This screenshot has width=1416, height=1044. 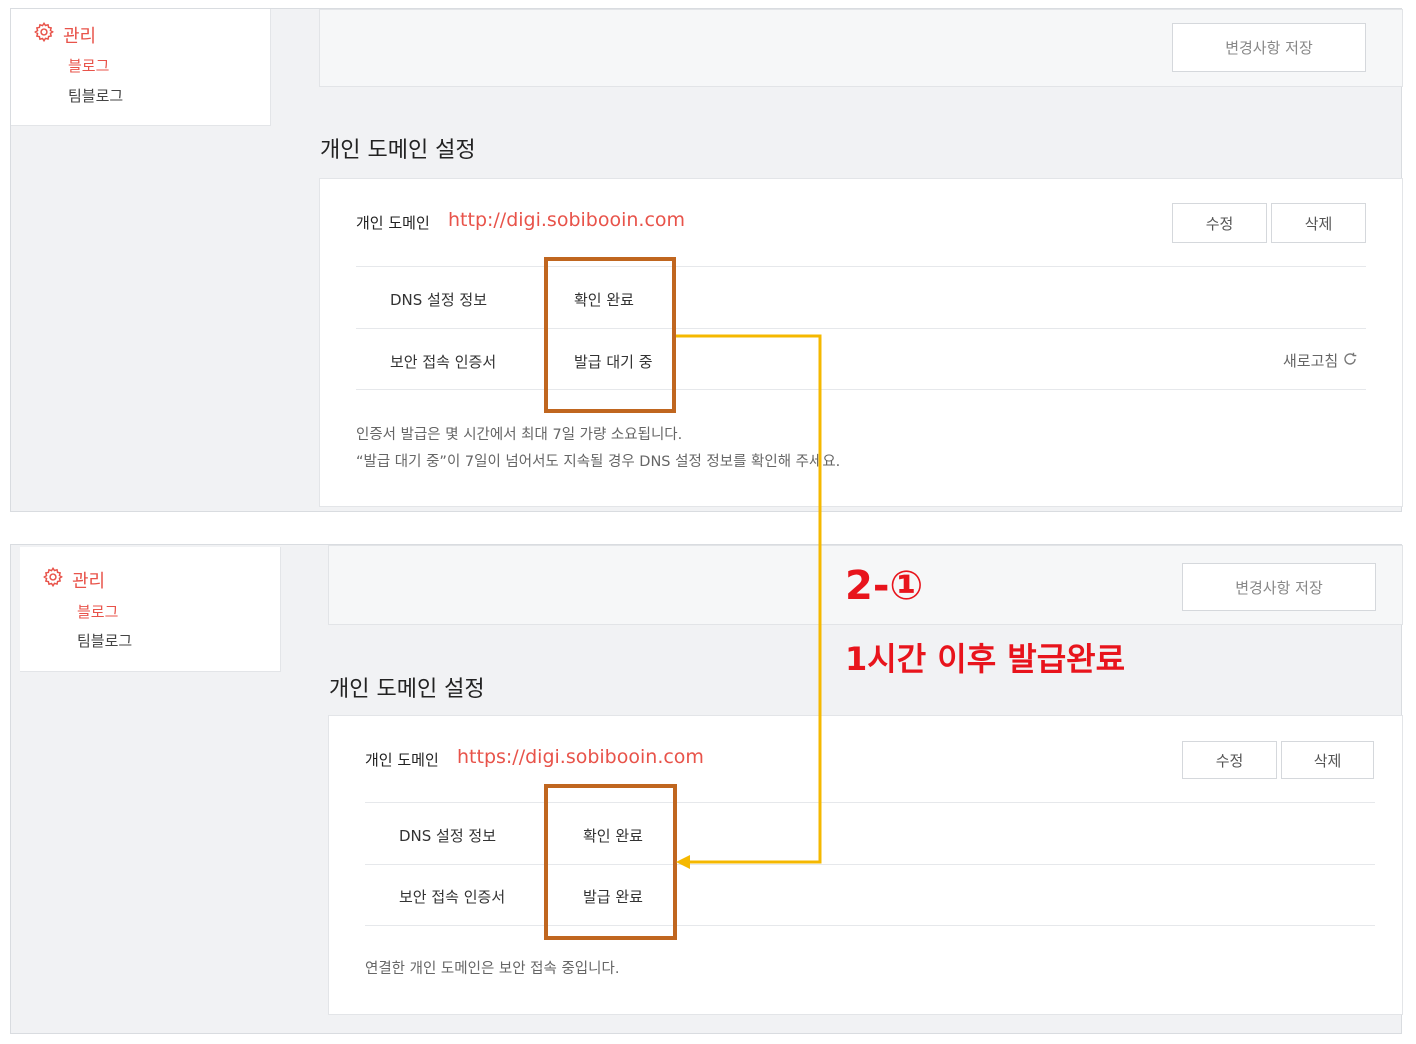 I want to click on domain-url: https://digi.sobibooin.com, so click(x=580, y=757).